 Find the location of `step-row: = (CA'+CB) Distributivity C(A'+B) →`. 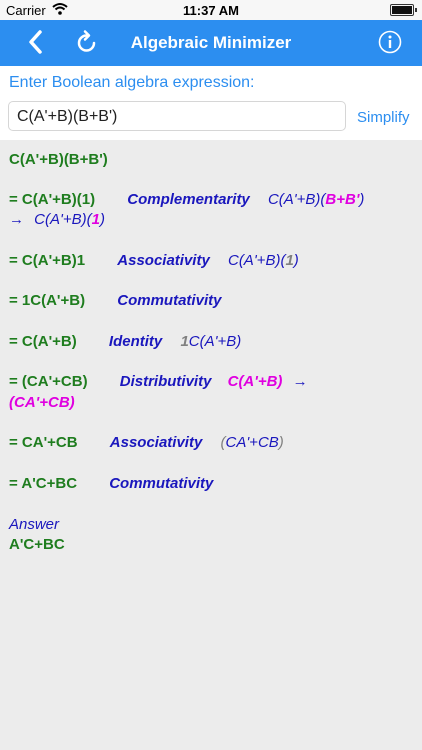

step-row: = (CA'+CB) Distributivity C(A'+B) → is located at coordinates (212, 382).